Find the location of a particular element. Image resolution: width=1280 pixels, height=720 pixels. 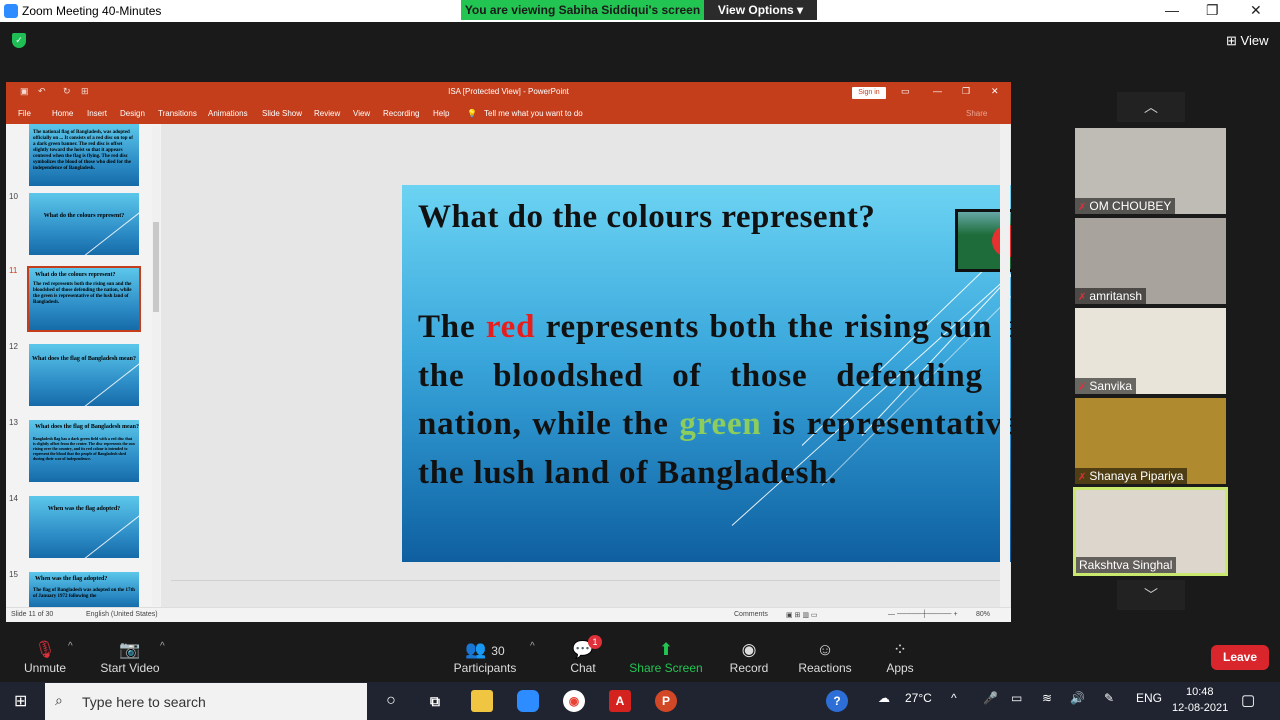

slide-title: What do the colours represent? is located at coordinates (647, 217).